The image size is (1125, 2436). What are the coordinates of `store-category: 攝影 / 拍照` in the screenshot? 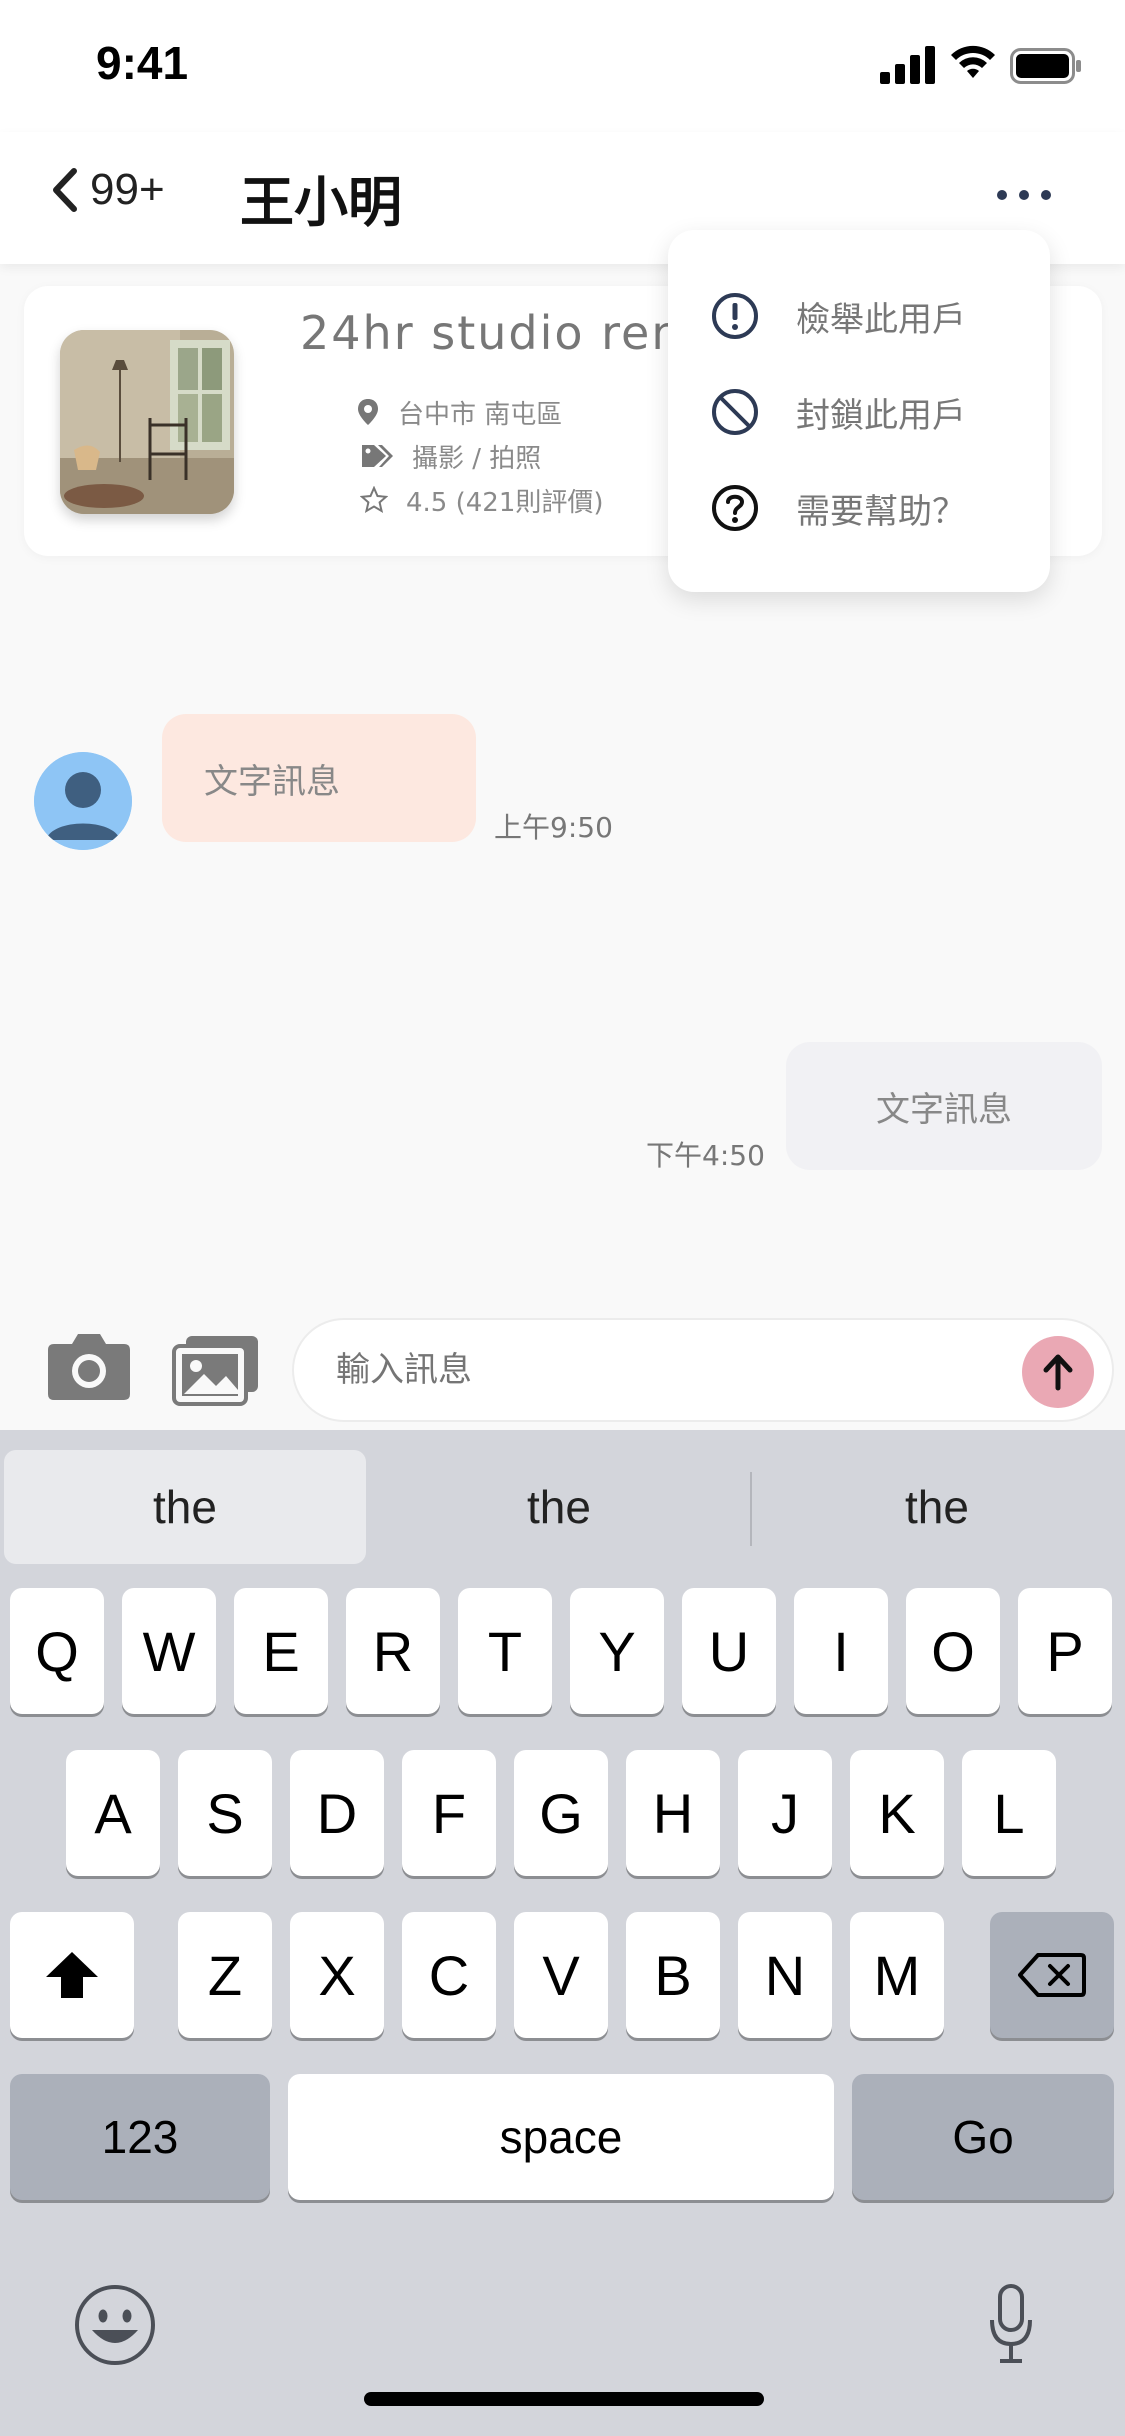 It's located at (450, 456).